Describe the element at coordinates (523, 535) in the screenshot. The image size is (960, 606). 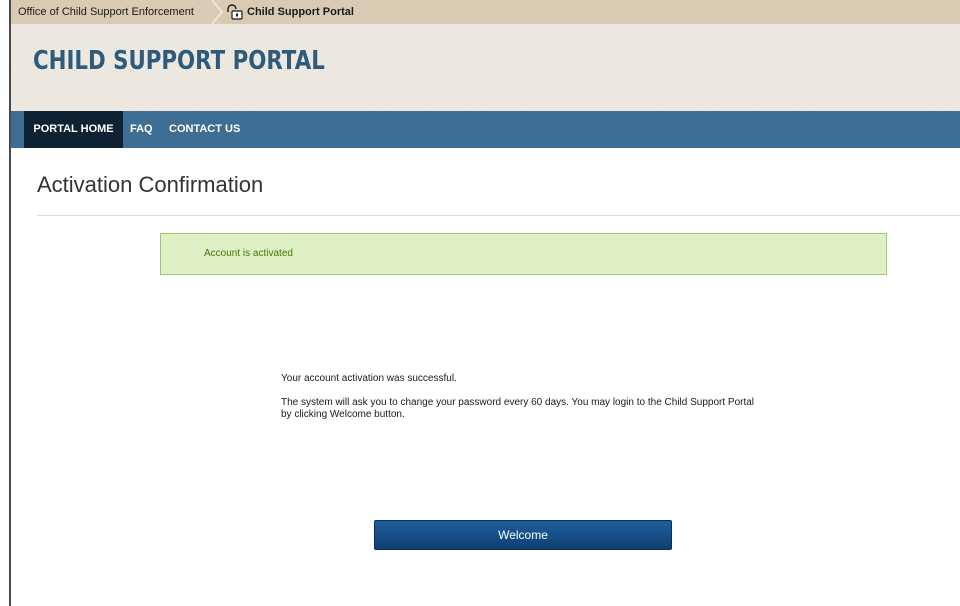
I see `welcome-button: Welcome` at that location.